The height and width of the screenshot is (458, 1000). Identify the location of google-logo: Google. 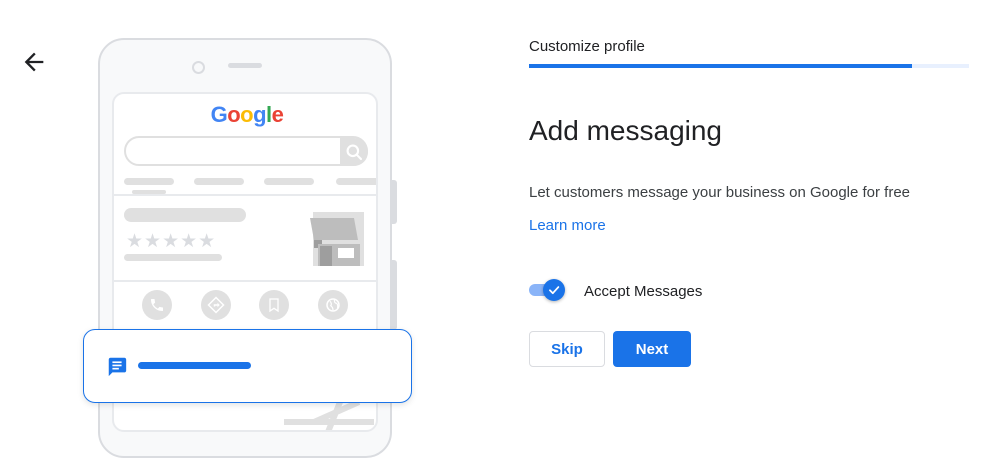
(245, 115).